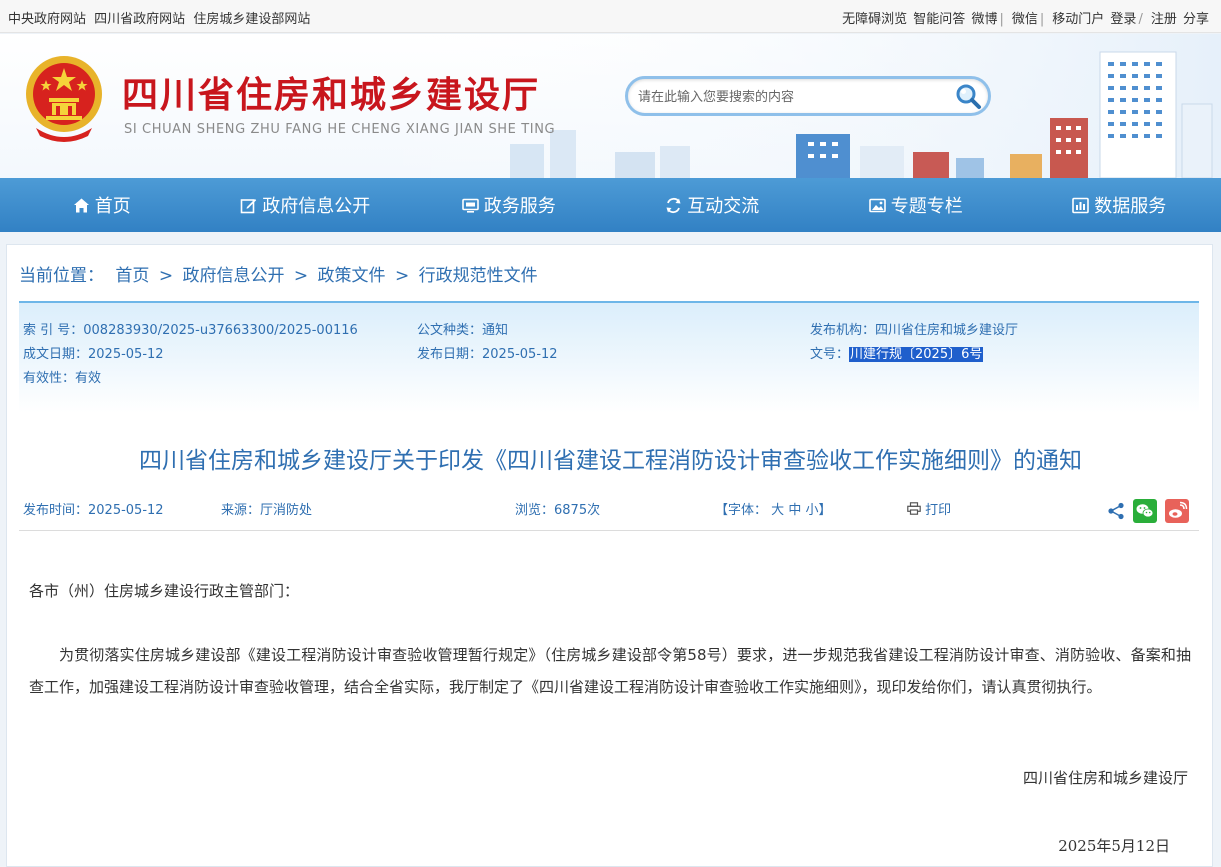  Describe the element at coordinates (825, 510) in the screenshot. I see `font-size-end: 】` at that location.